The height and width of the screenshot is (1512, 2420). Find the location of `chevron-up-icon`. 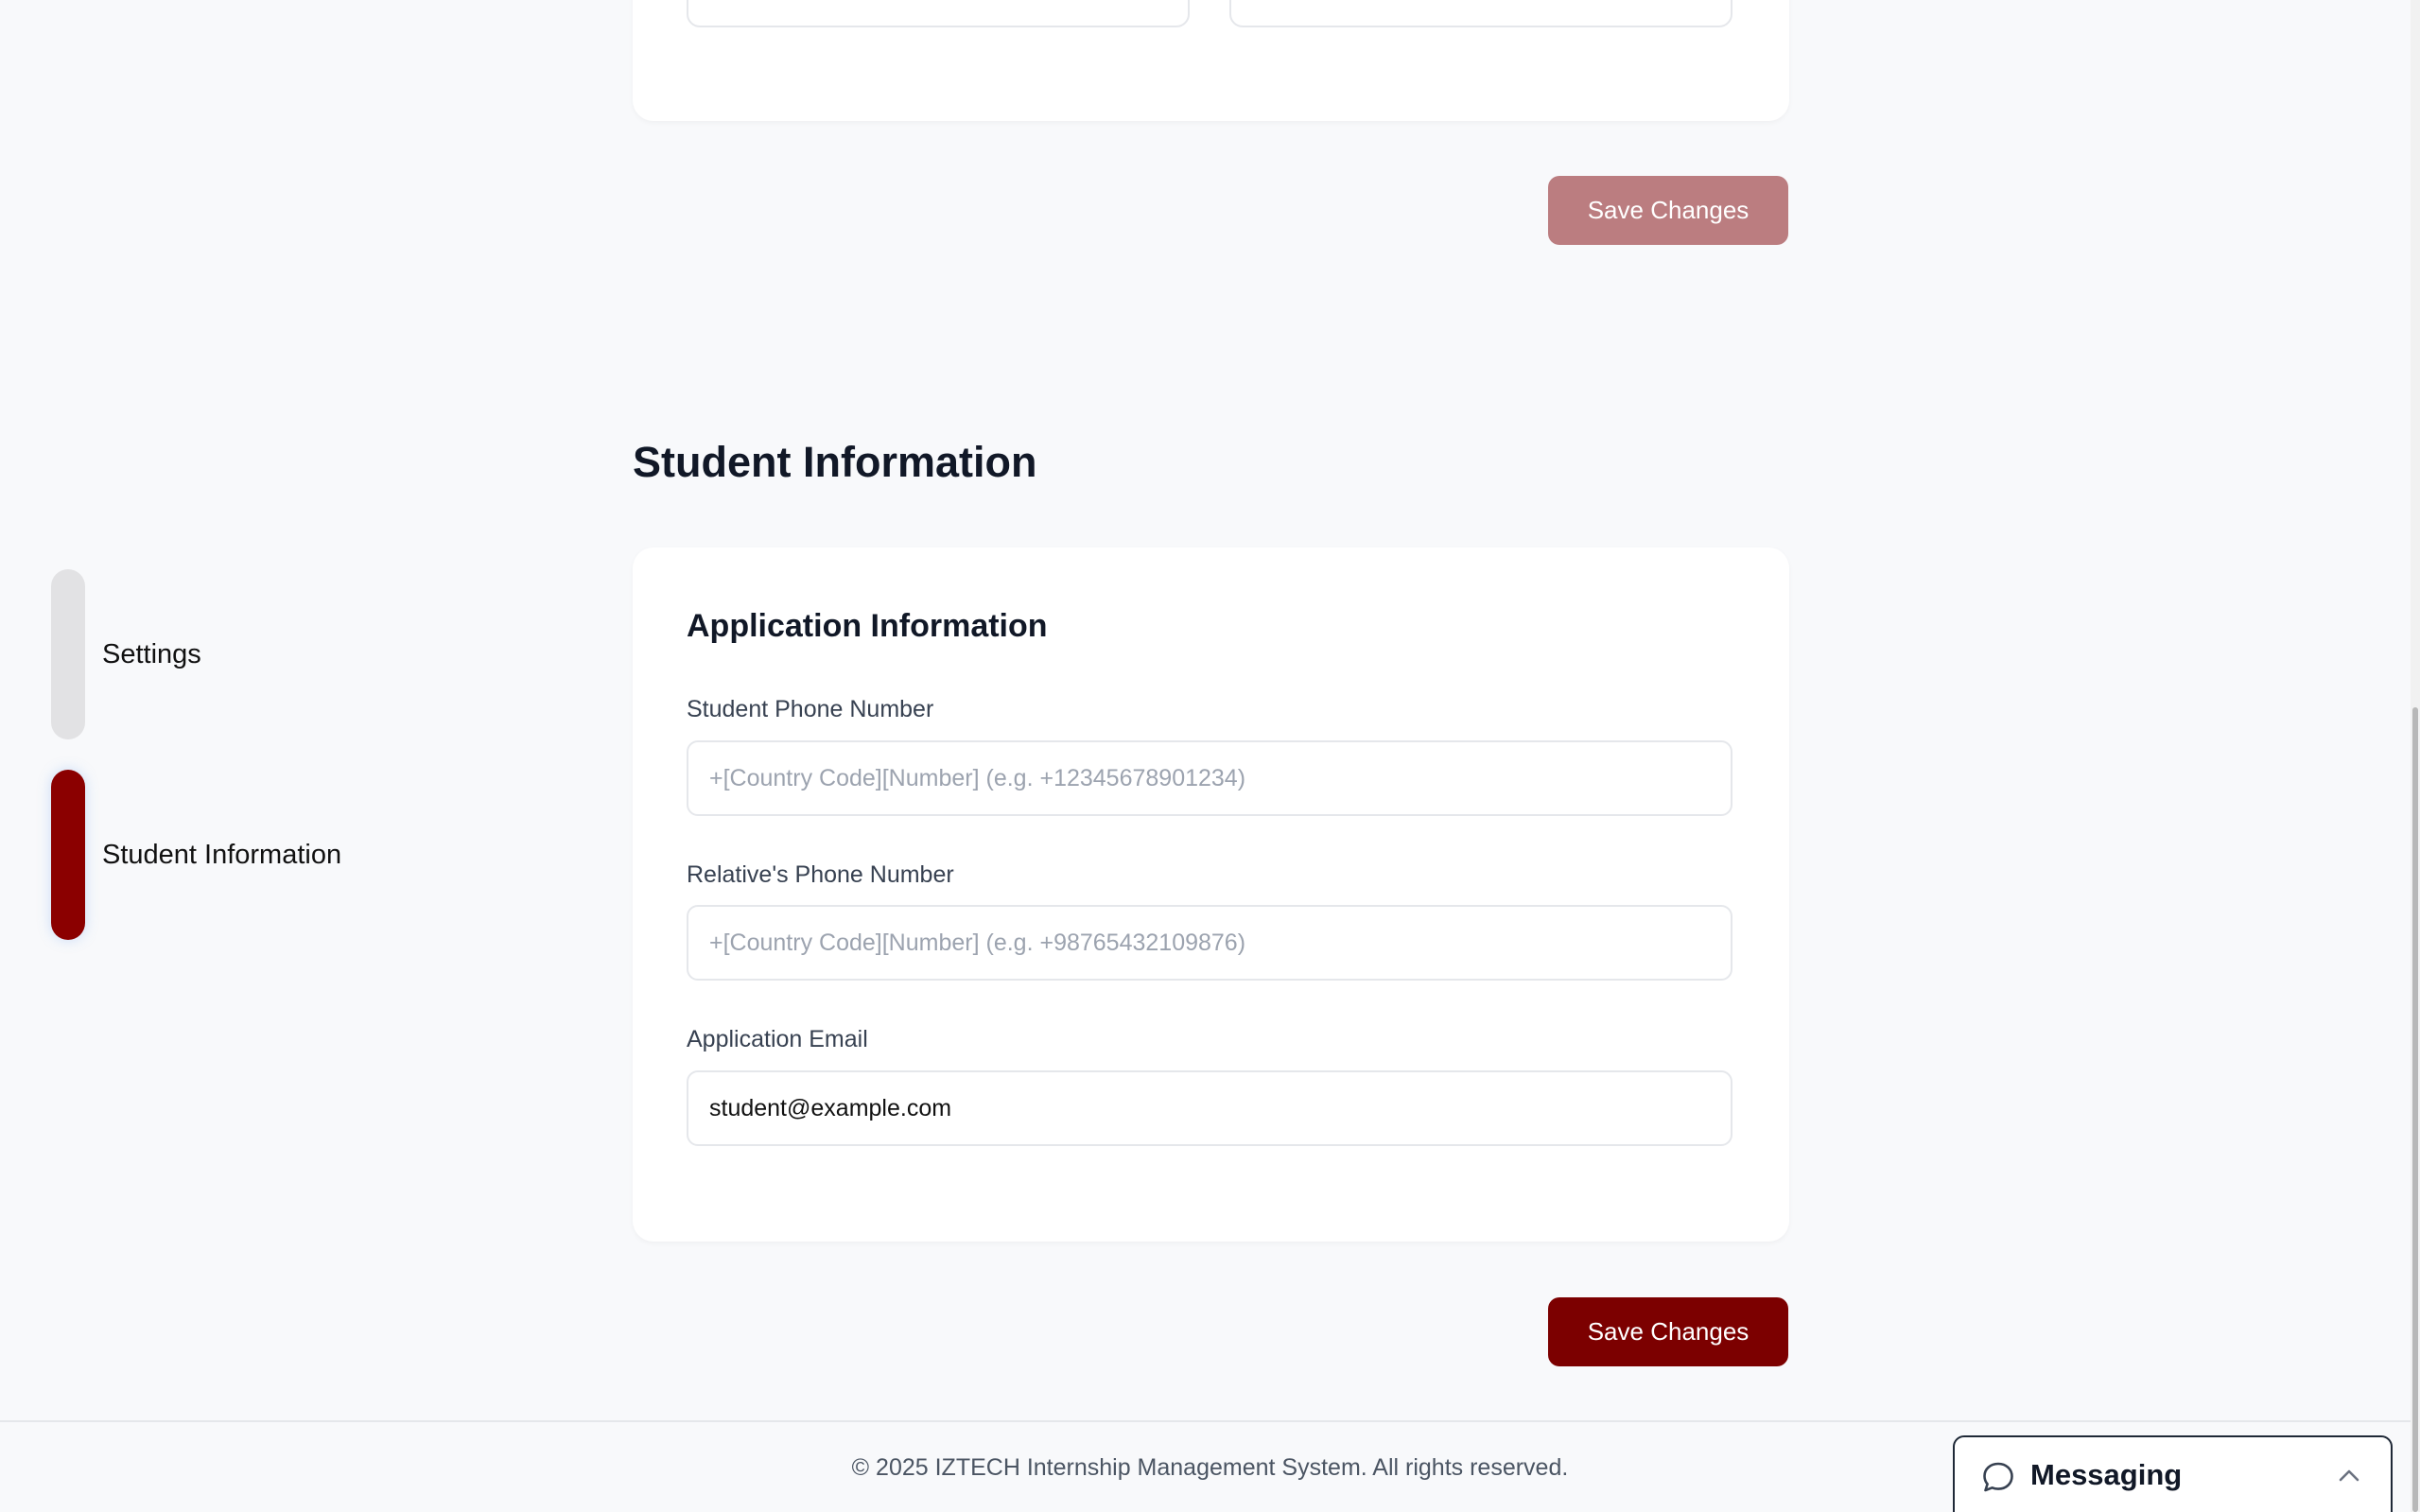

chevron-up-icon is located at coordinates (2349, 1476).